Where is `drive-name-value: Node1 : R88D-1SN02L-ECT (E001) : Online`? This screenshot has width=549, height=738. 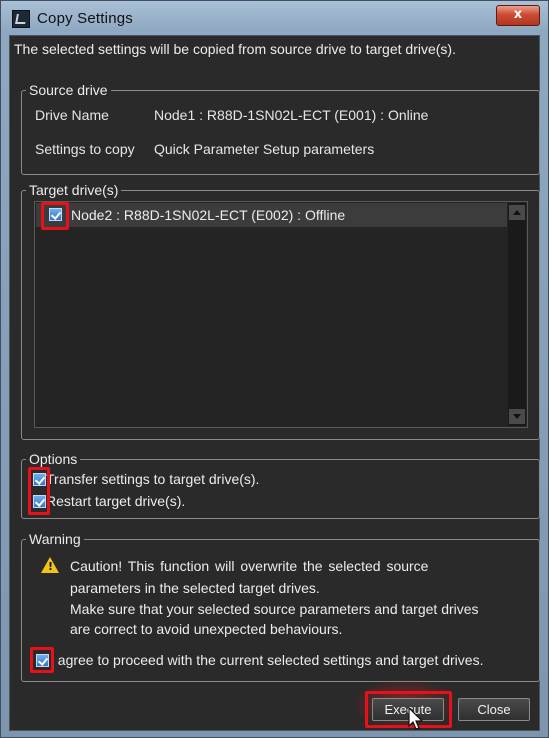 drive-name-value: Node1 : R88D-1SN02L-ECT (E001) : Online is located at coordinates (291, 115).